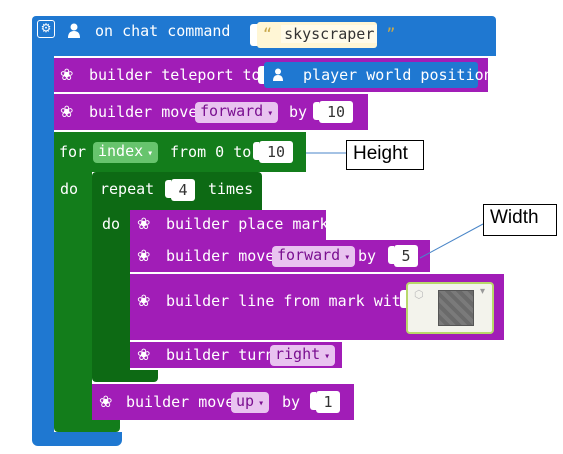  I want to click on callout-lines, so click(395, 205).